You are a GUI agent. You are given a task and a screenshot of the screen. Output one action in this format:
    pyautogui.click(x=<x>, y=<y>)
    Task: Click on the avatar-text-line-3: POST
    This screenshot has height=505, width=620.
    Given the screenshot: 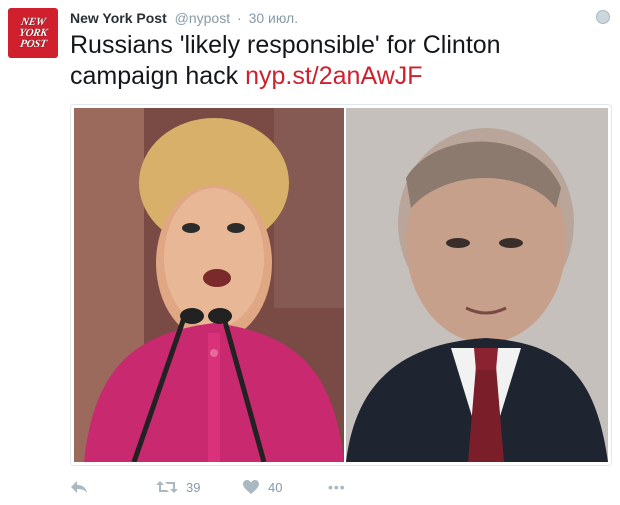 What is the action you would take?
    pyautogui.click(x=33, y=43)
    